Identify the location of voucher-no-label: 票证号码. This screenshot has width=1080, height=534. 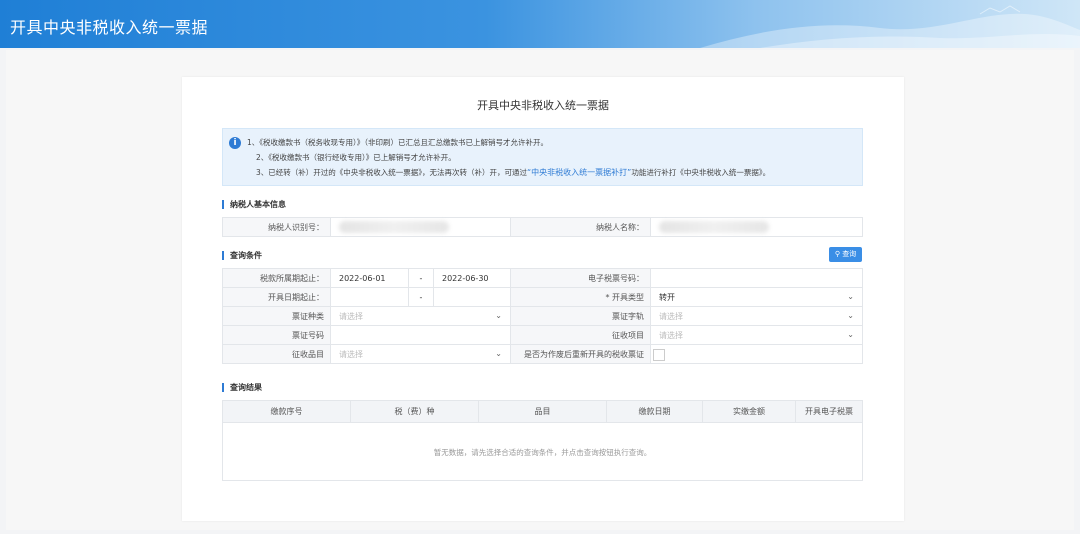
(276, 335).